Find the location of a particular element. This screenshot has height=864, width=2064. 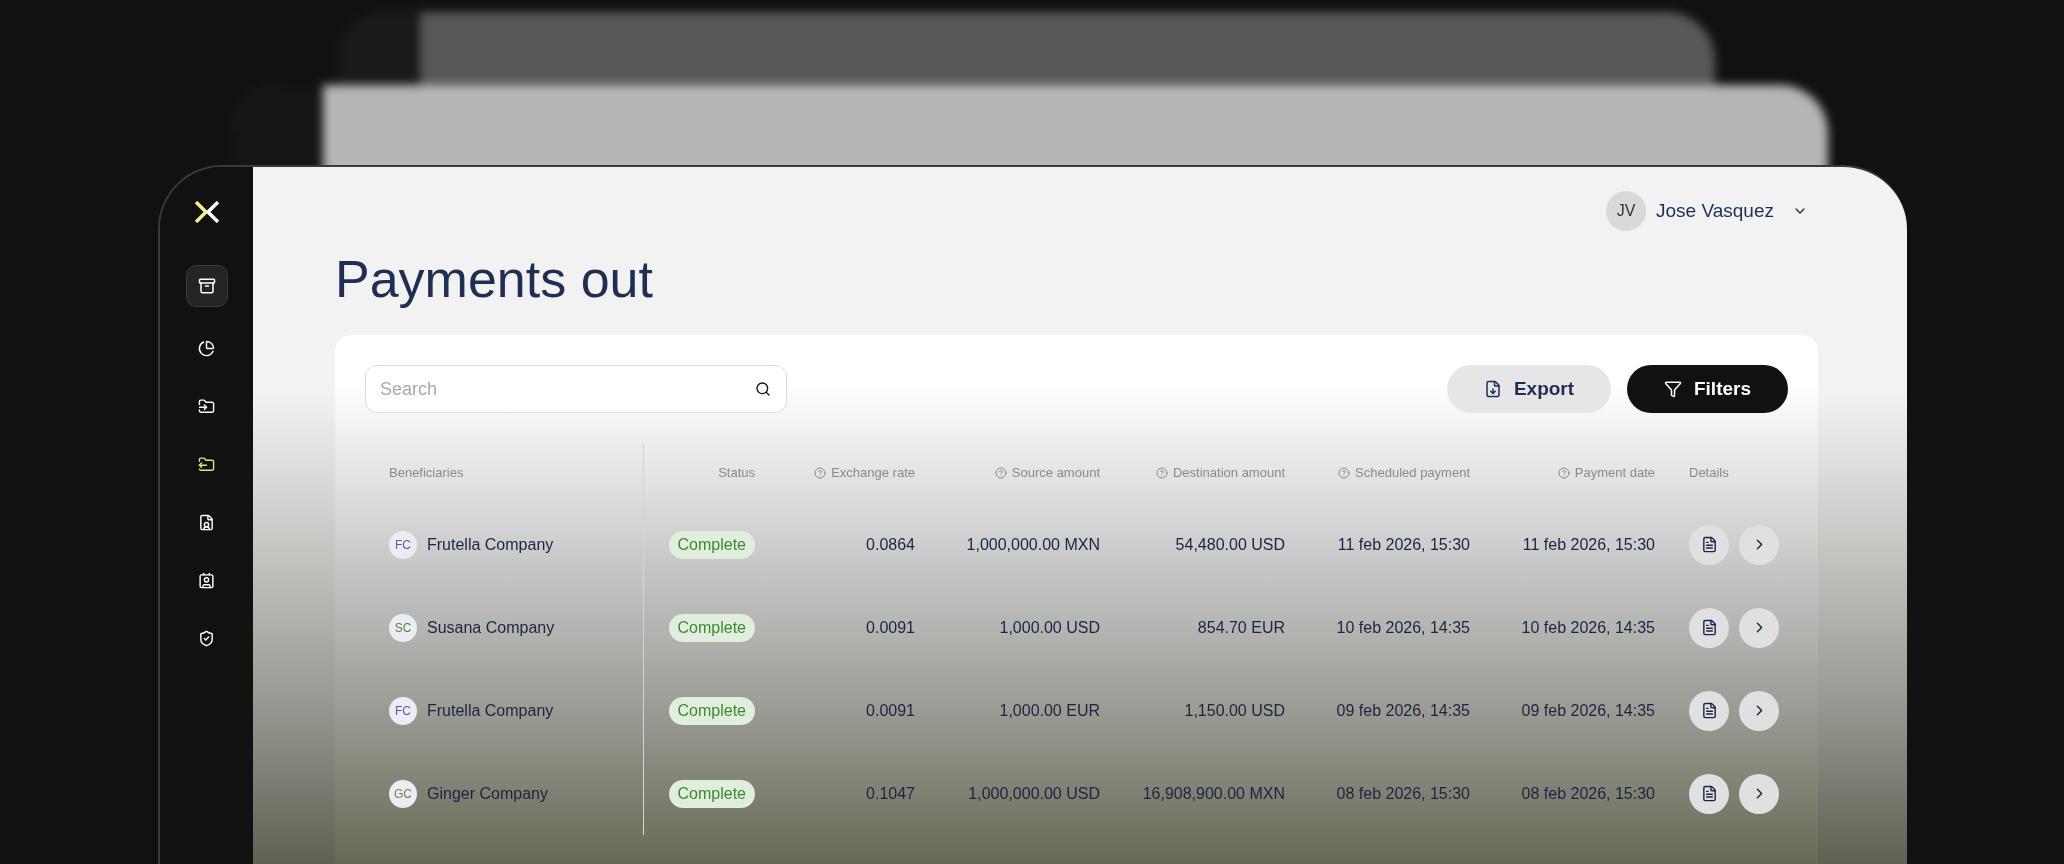

beneficiary-avatar: SC is located at coordinates (403, 627).